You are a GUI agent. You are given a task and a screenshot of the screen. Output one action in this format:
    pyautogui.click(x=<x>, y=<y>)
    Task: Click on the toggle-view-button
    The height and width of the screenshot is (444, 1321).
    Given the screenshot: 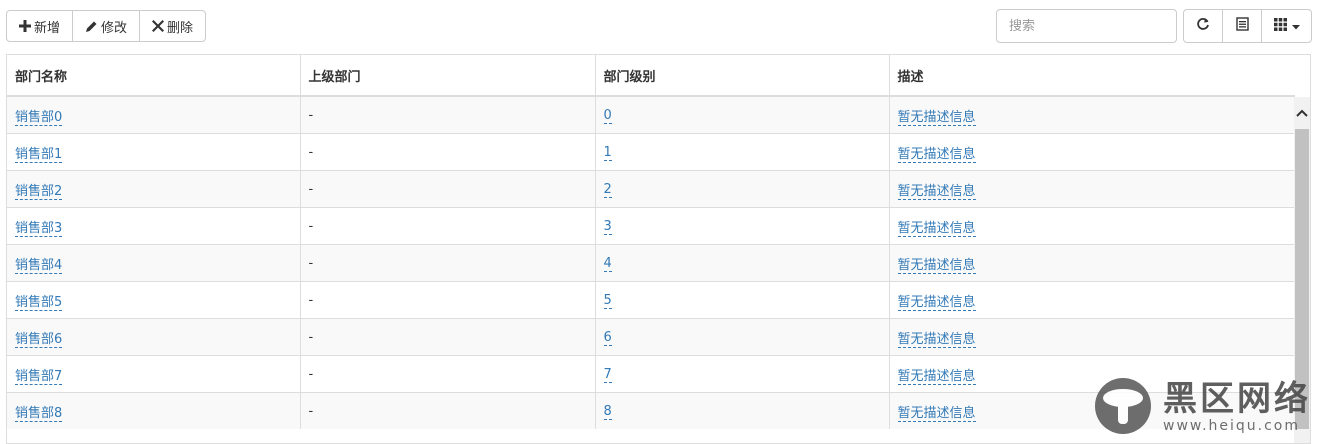 What is the action you would take?
    pyautogui.click(x=1242, y=26)
    